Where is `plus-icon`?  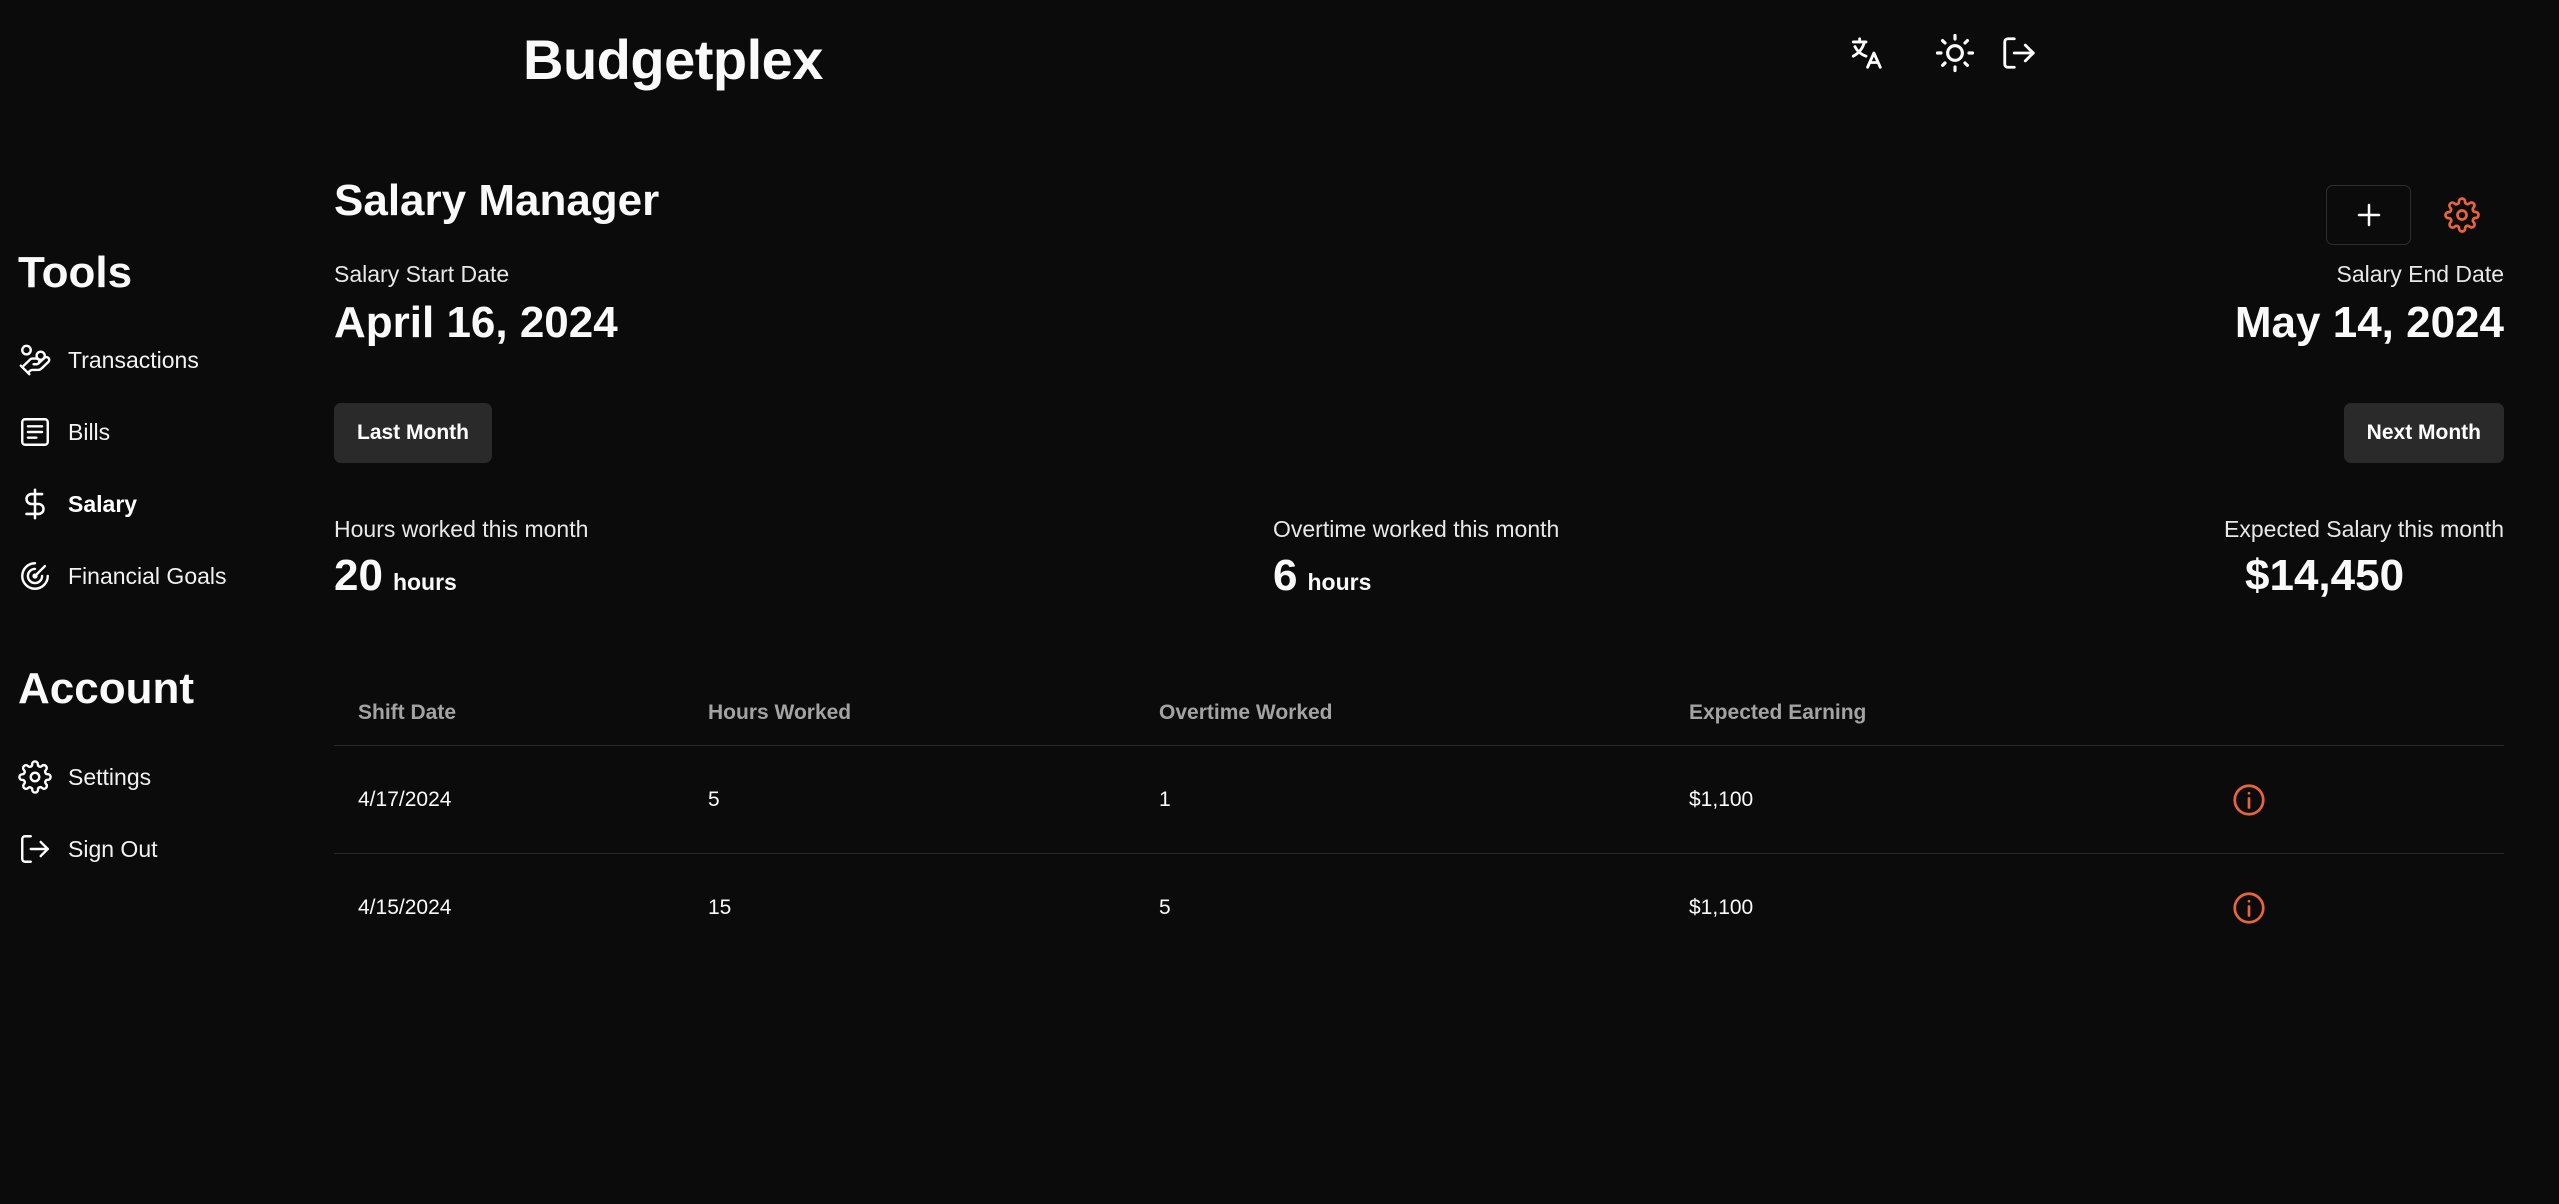 plus-icon is located at coordinates (2369, 215).